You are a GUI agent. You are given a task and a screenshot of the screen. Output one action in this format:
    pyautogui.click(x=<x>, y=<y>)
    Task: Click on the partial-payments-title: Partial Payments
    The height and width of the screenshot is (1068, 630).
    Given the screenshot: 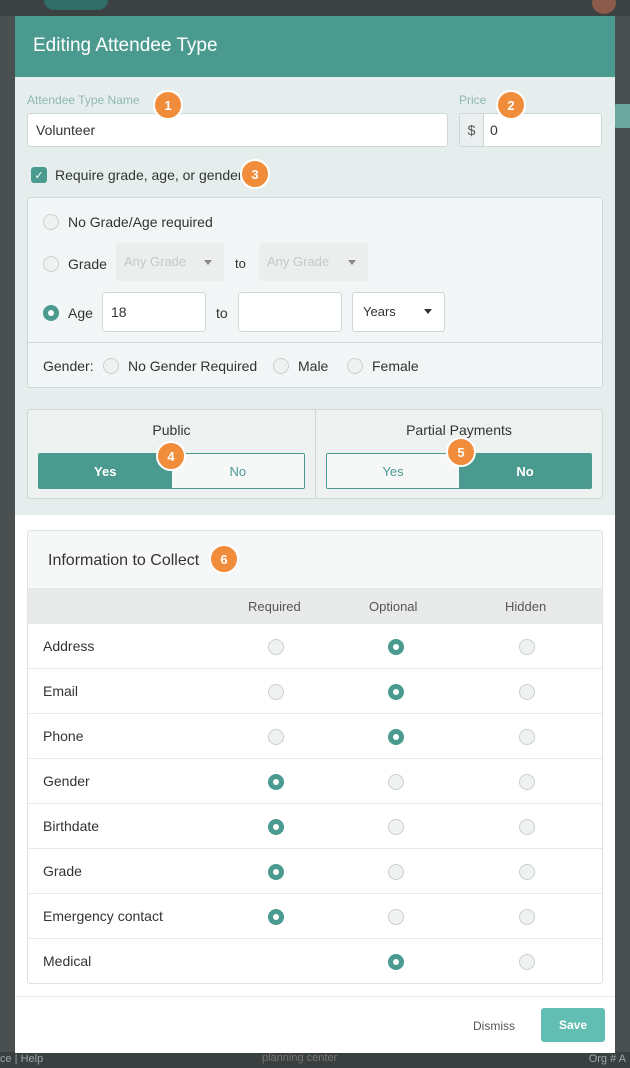 What is the action you would take?
    pyautogui.click(x=459, y=430)
    